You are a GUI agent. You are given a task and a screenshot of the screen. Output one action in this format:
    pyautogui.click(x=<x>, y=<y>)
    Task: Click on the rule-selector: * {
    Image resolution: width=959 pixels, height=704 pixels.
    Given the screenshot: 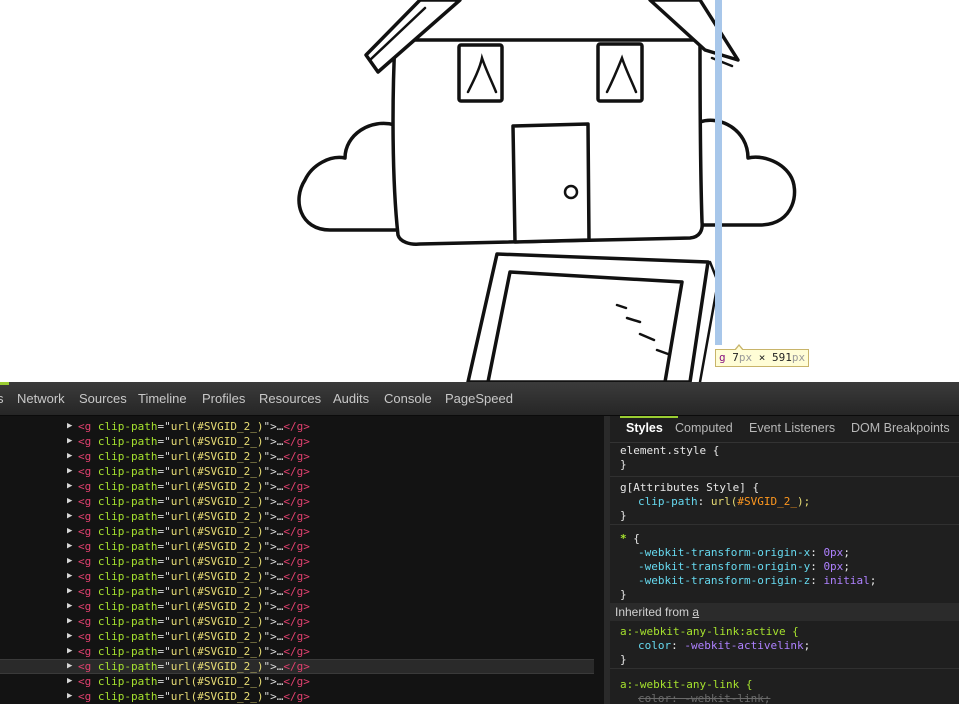 What is the action you would take?
    pyautogui.click(x=630, y=538)
    